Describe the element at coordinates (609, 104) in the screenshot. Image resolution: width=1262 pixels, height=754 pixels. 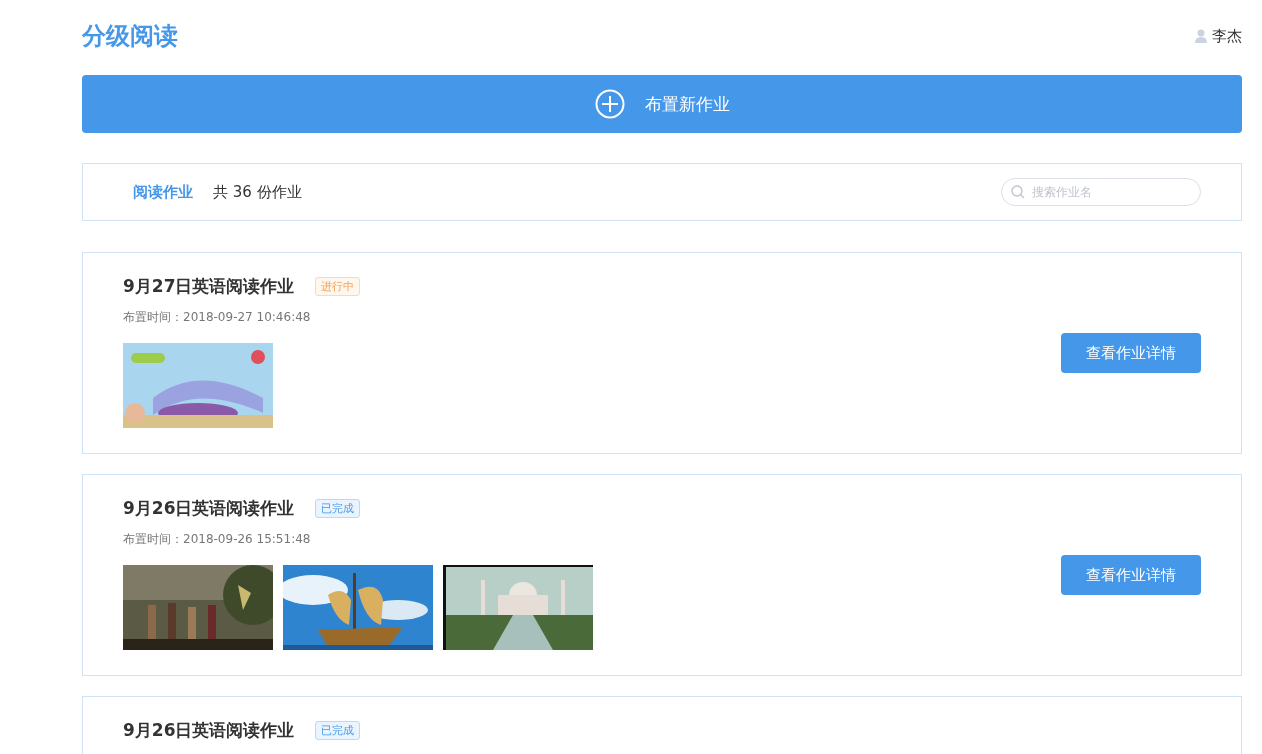
I see `plus-circle-icon` at that location.